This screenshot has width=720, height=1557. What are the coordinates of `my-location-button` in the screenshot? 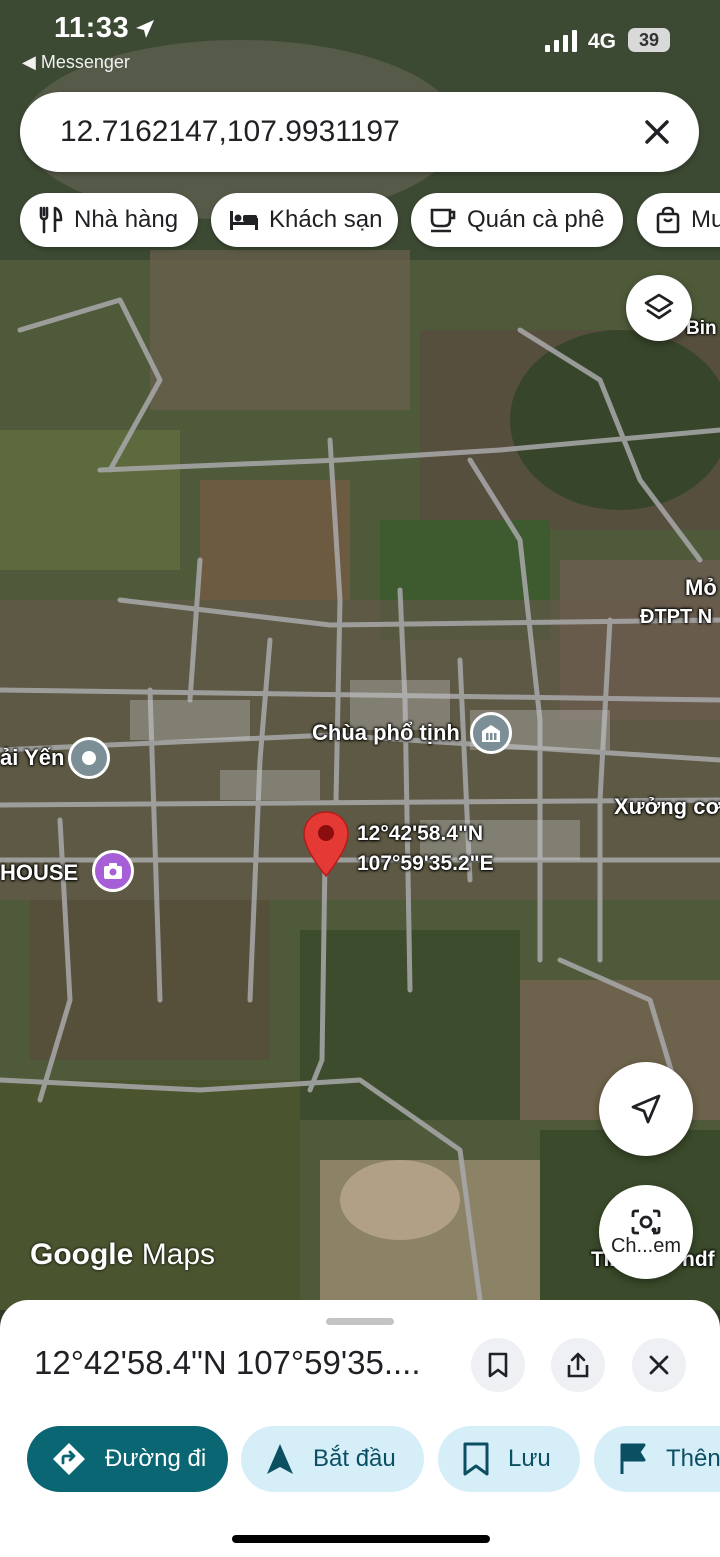 It's located at (646, 1109).